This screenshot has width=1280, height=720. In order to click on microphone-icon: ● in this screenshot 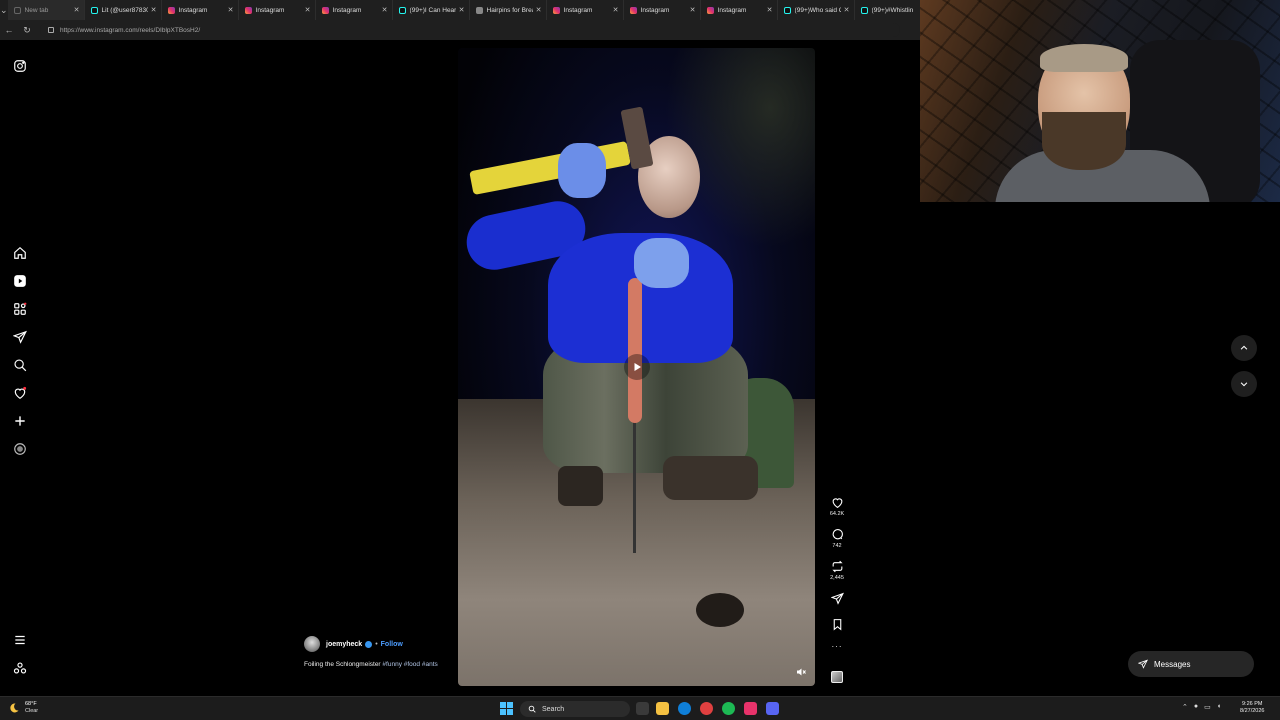, I will do `click(1196, 707)`.